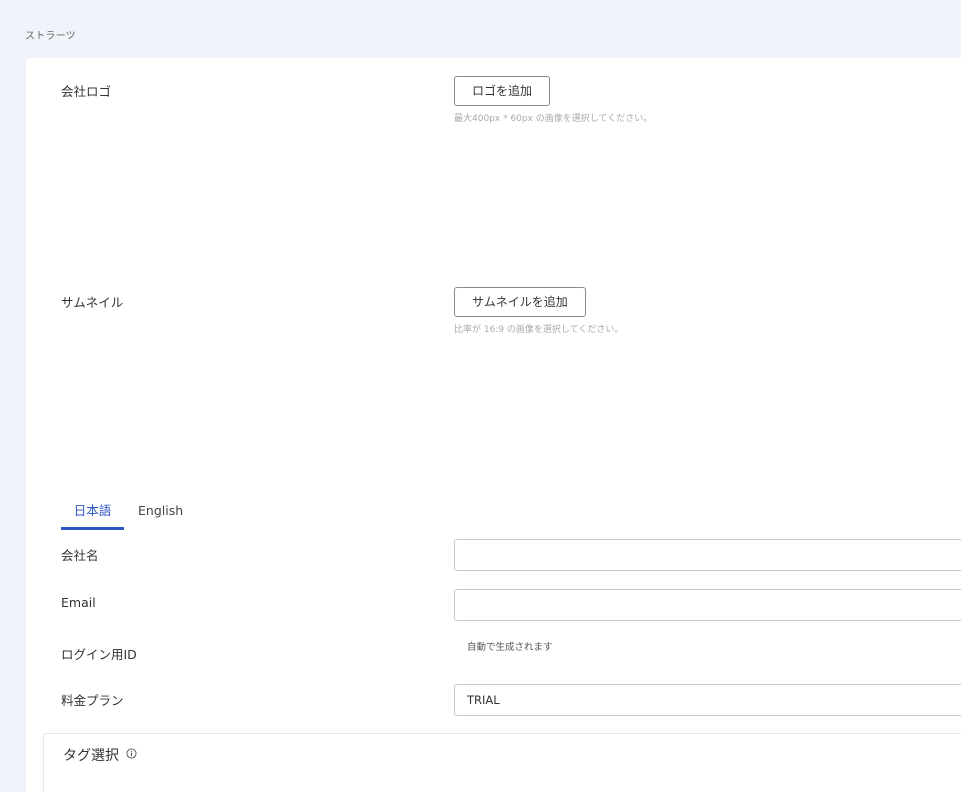 This screenshot has height=792, width=961. Describe the element at coordinates (78, 602) in the screenshot. I see `email-label: Email` at that location.